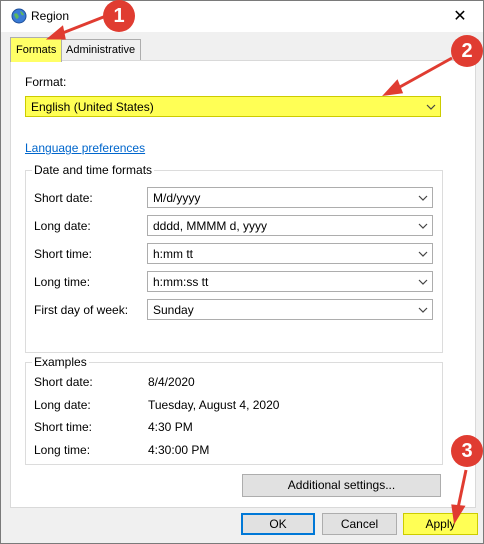 This screenshot has width=484, height=544. Describe the element at coordinates (19, 16) in the screenshot. I see `globe-icon` at that location.